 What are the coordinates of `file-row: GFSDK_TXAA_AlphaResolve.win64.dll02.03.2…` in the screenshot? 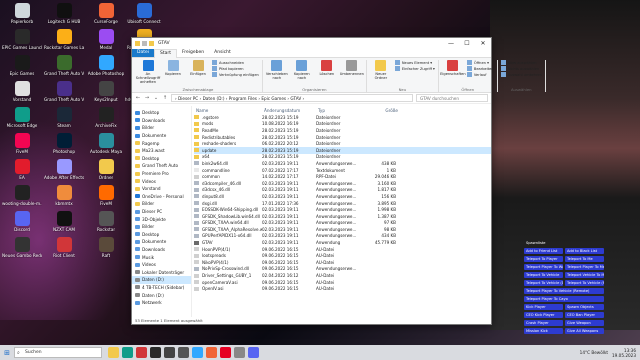 It's located at (342, 229).